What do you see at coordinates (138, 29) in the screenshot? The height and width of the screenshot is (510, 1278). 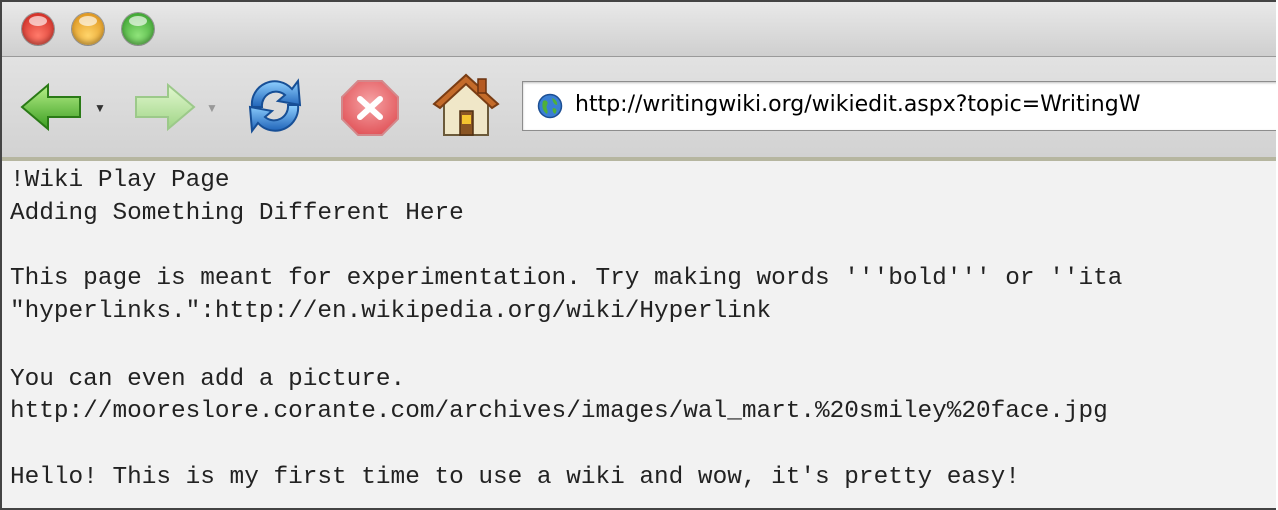 I see `zoom-window-button` at bounding box center [138, 29].